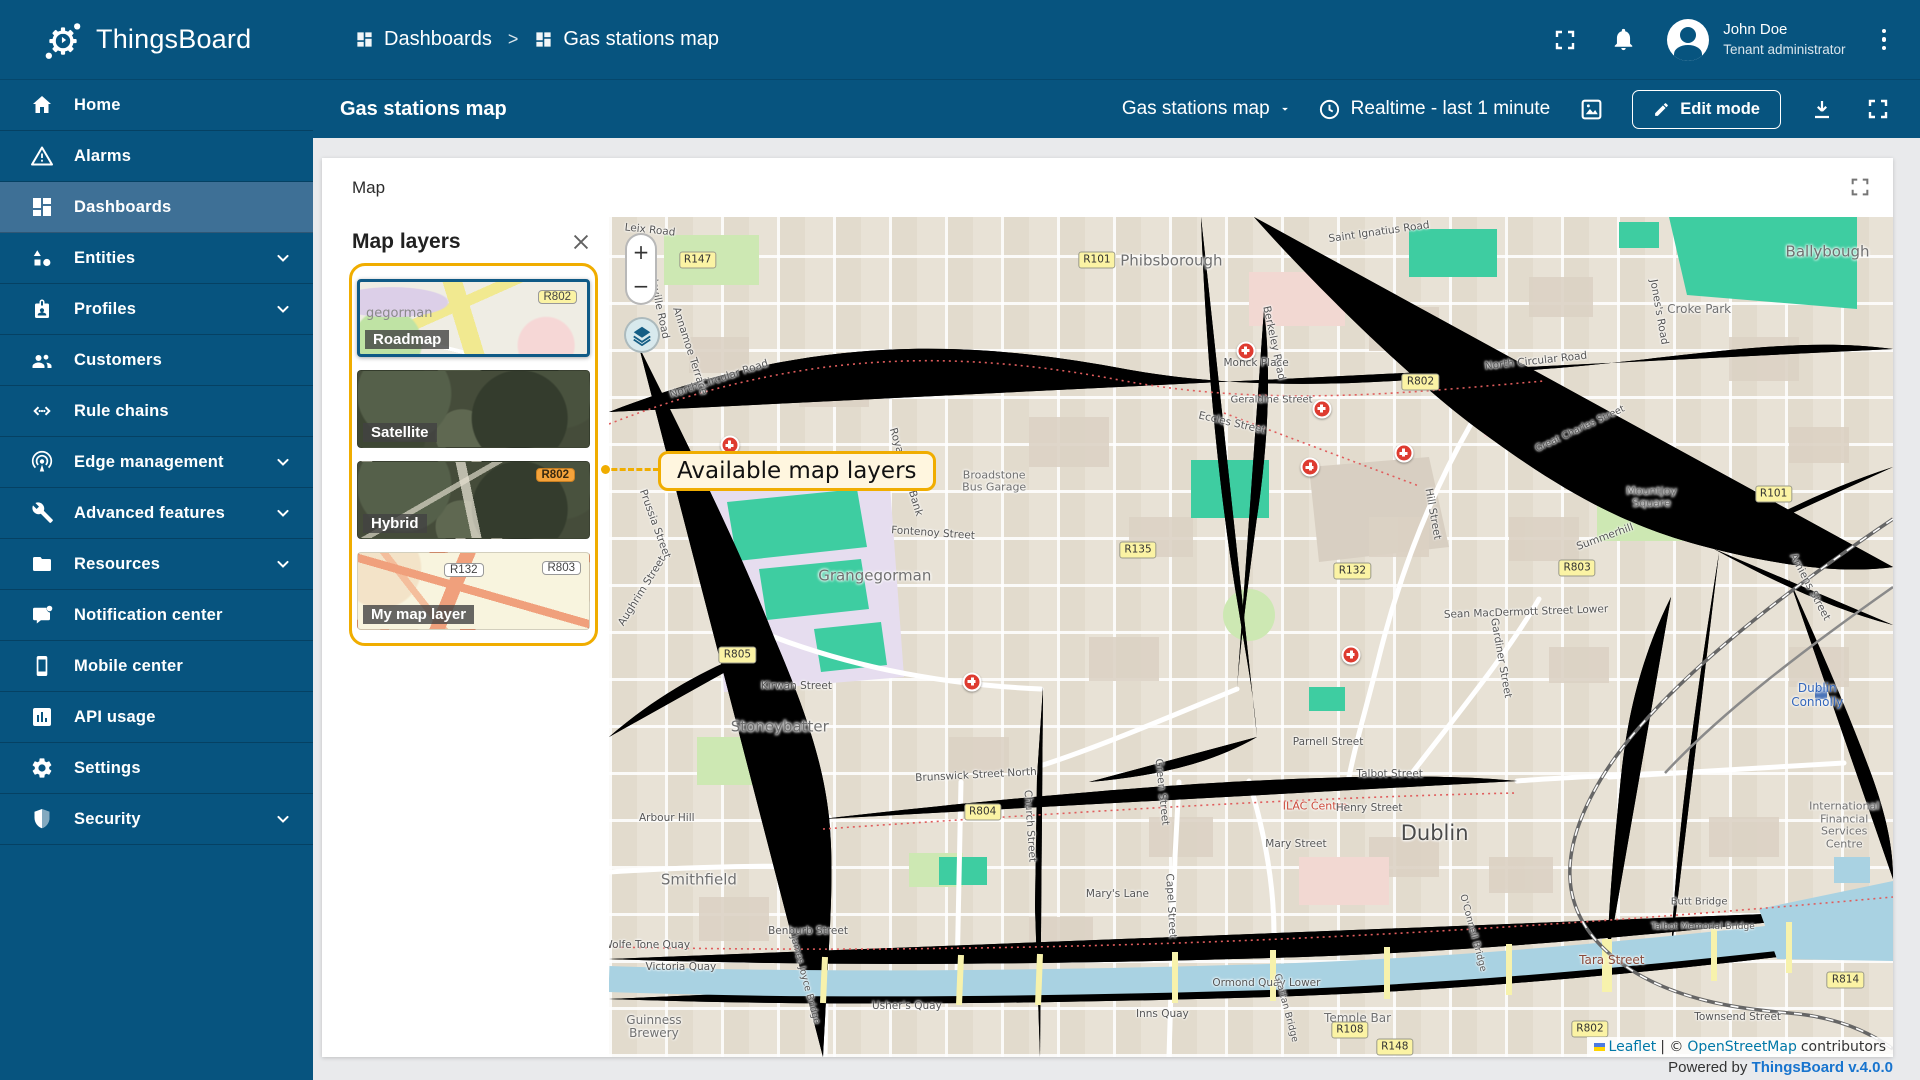 Image resolution: width=1920 pixels, height=1080 pixels. Describe the element at coordinates (156, 207) in the screenshot. I see `sidebar-item-dashboards: Dashboards` at that location.